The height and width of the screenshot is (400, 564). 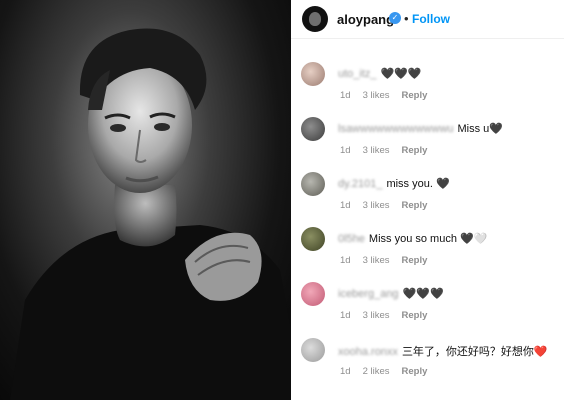 What do you see at coordinates (474, 352) in the screenshot?
I see `comment-text: 三年了，你还好吗？好想你❤️` at bounding box center [474, 352].